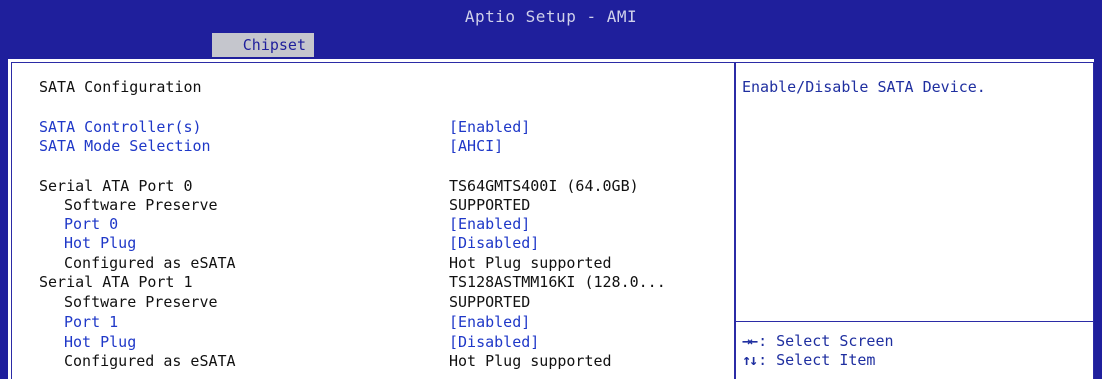 This screenshot has width=1102, height=379. Describe the element at coordinates (91, 322) in the screenshot. I see `setting-label: Port 1` at that location.